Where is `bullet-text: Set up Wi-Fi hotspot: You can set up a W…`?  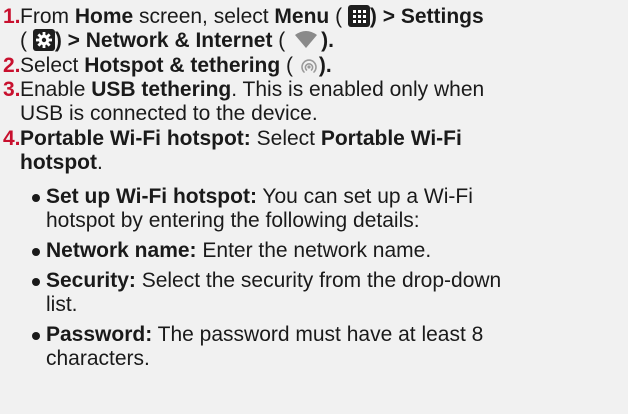
bullet-text: Set up Wi-Fi hotspot: You can set up a W… is located at coordinates (259, 197).